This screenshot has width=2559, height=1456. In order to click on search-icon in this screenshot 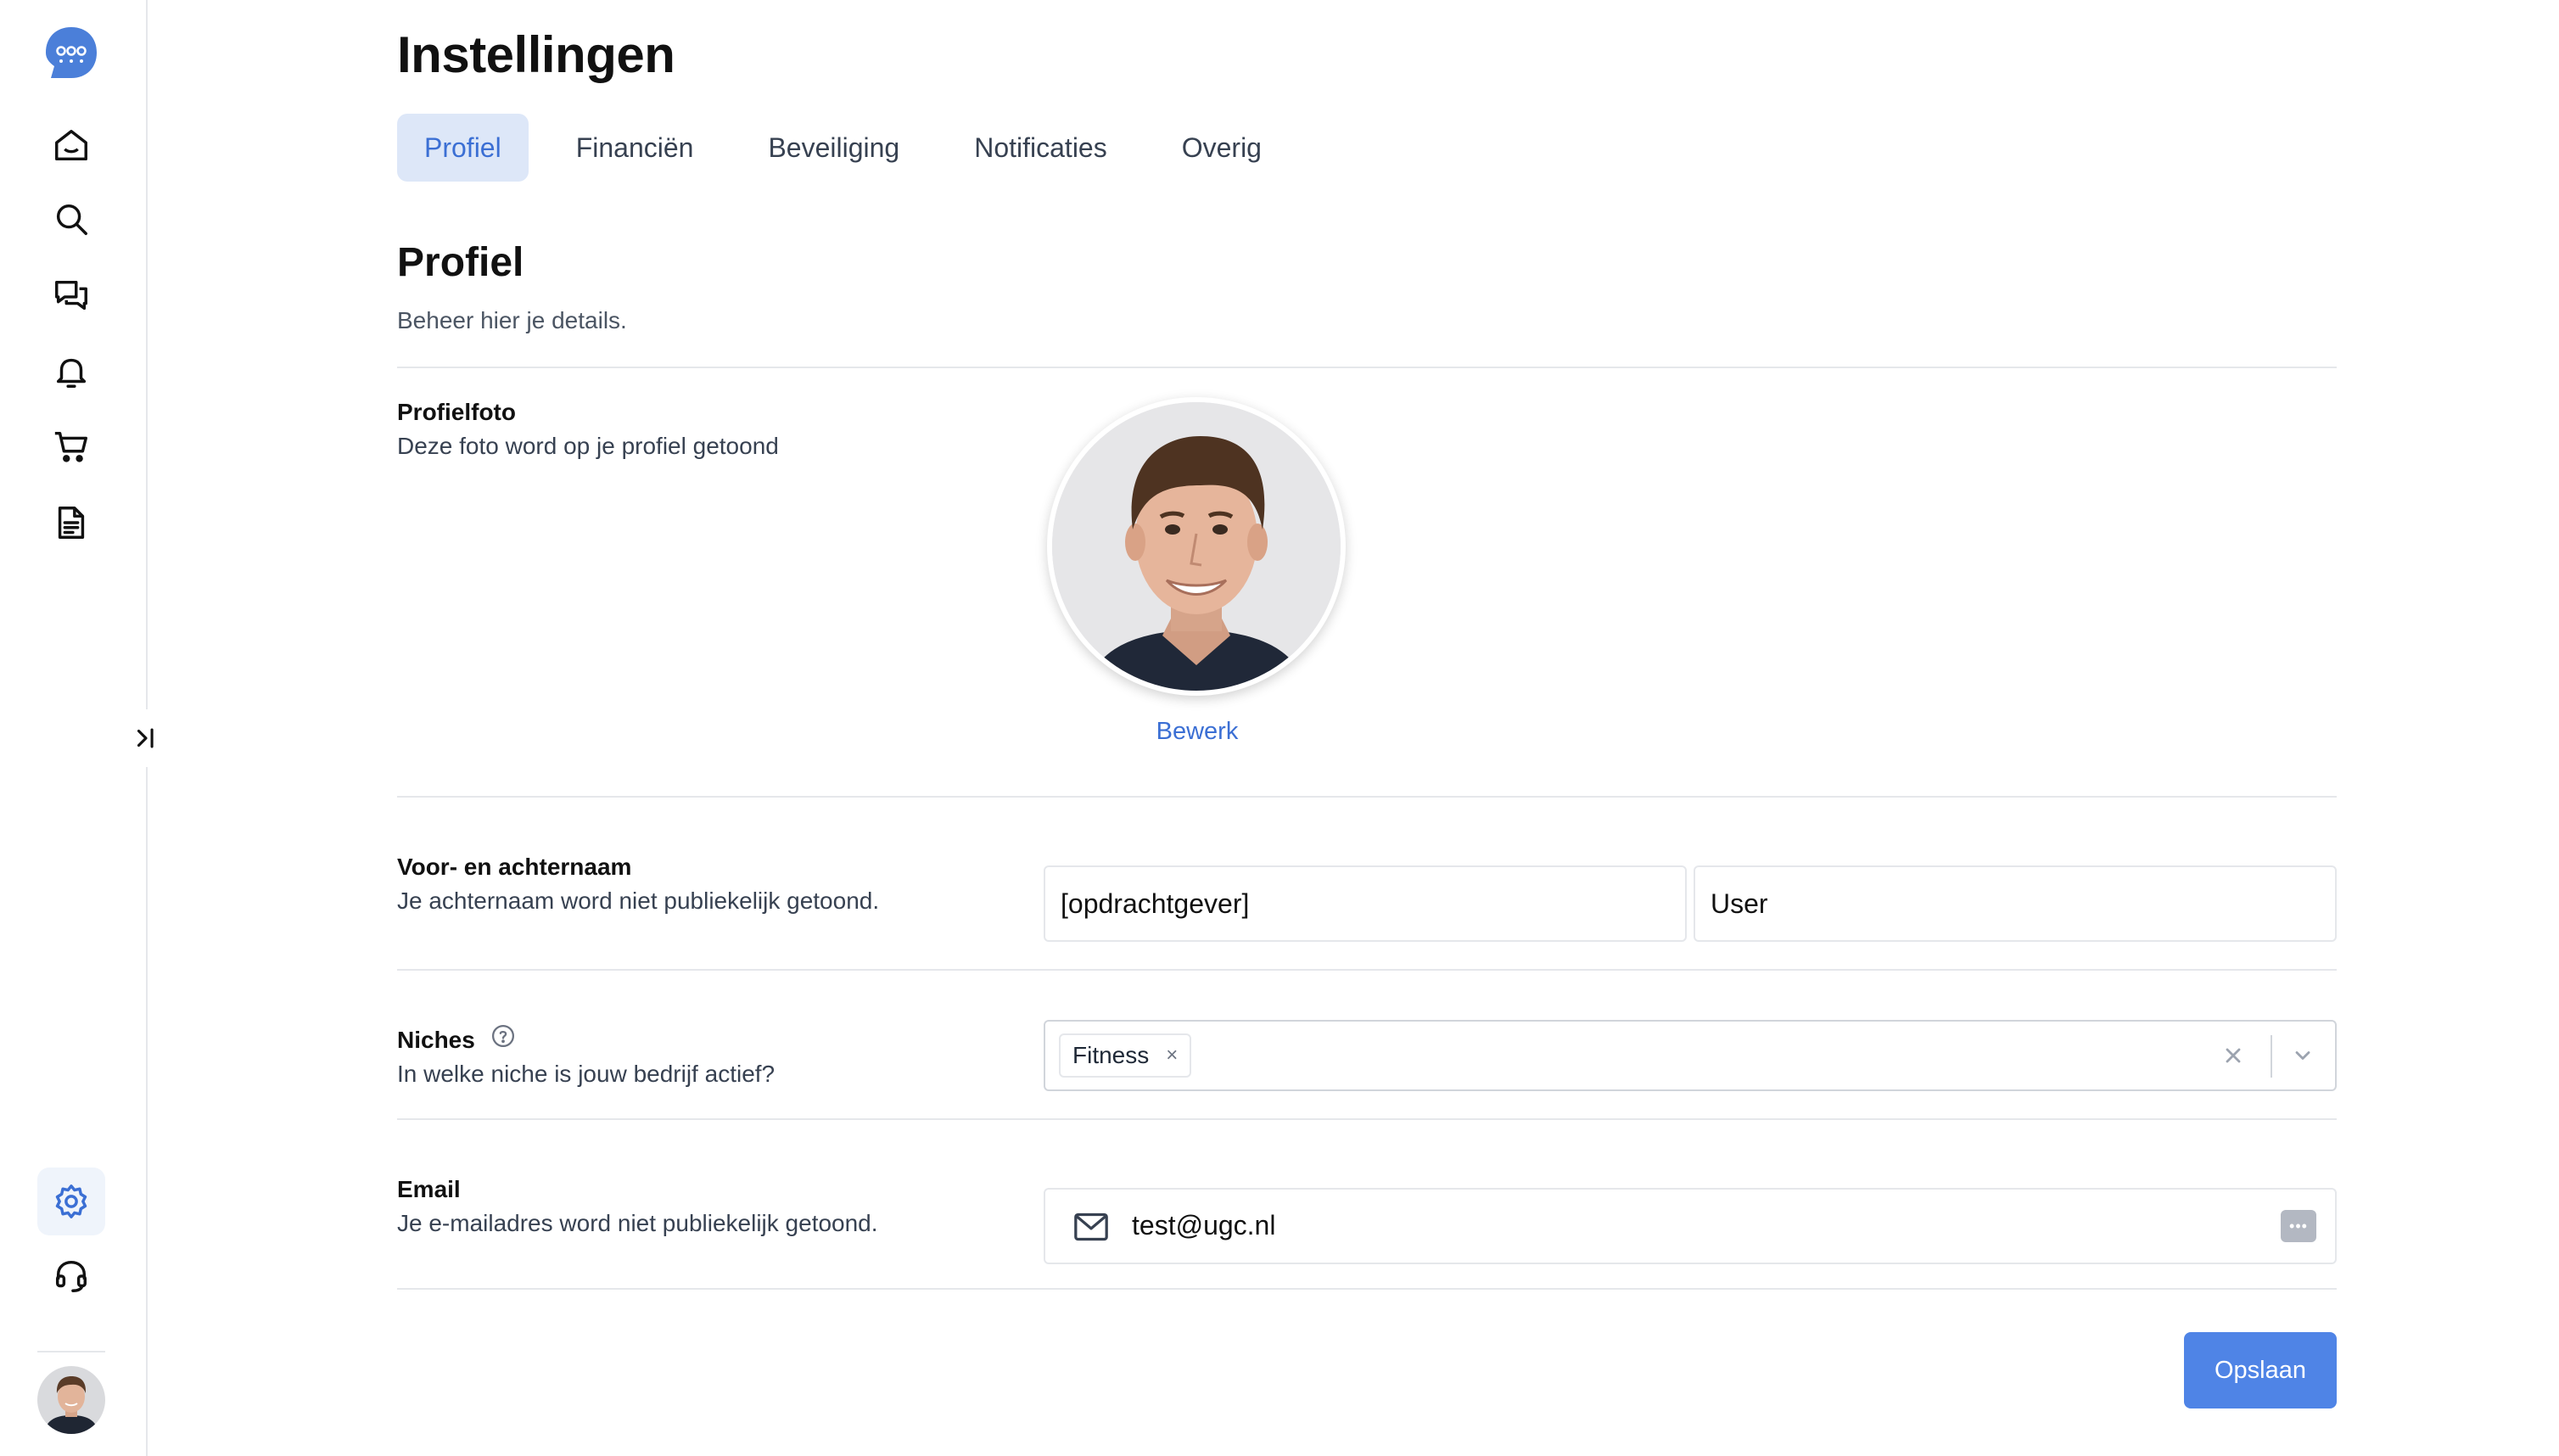, I will do `click(71, 219)`.